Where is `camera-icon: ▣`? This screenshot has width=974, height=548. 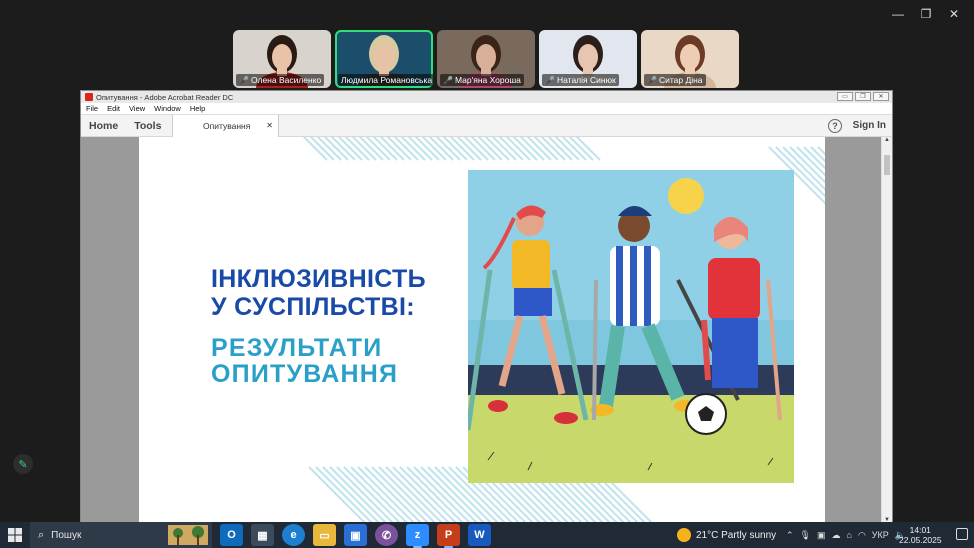 camera-icon: ▣ is located at coordinates (821, 535).